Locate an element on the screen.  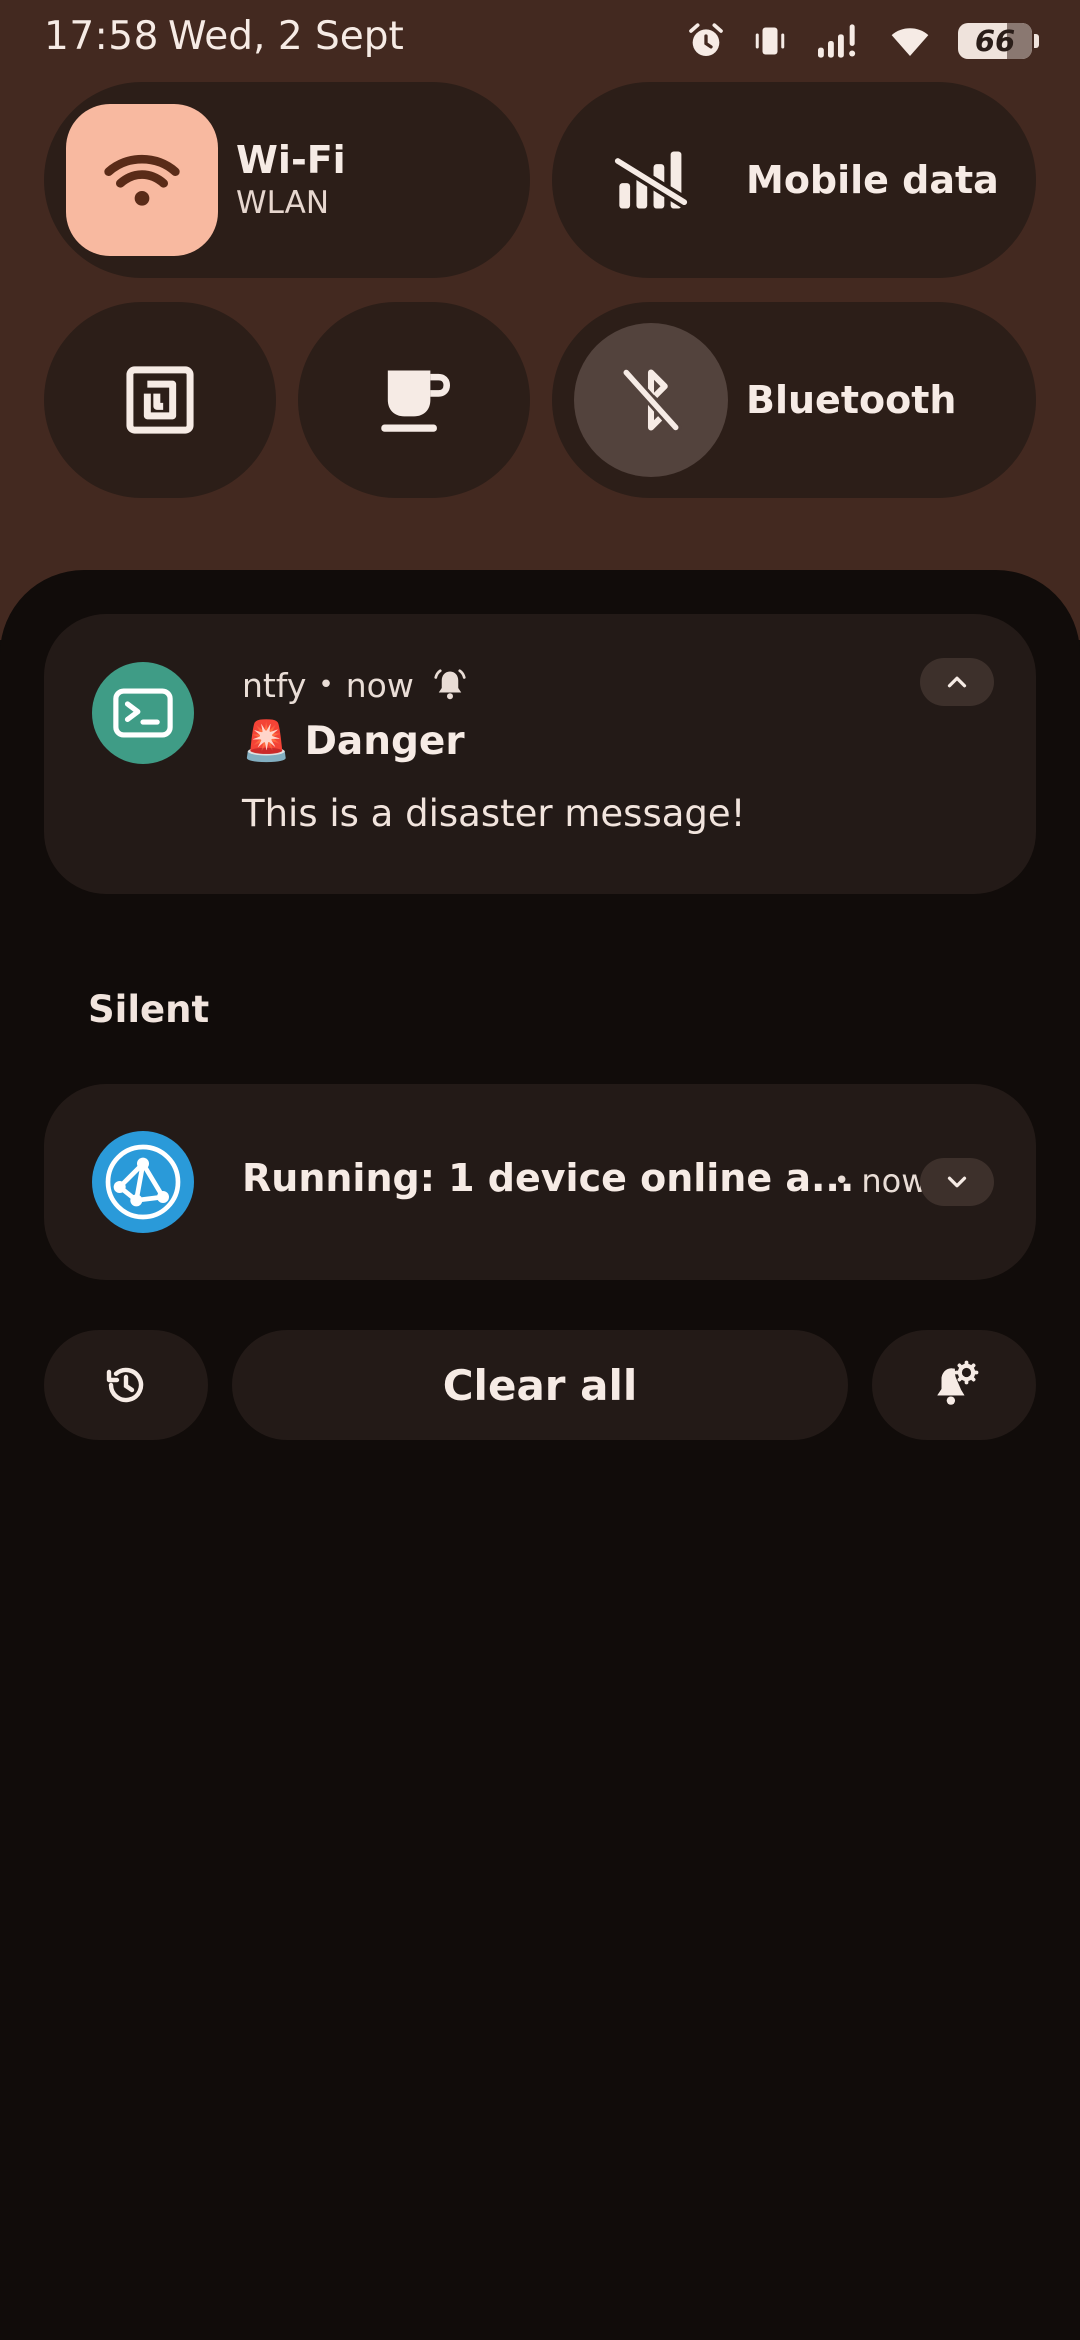
mobile-data-tile-label: Mobile data is located at coordinates (872, 180).